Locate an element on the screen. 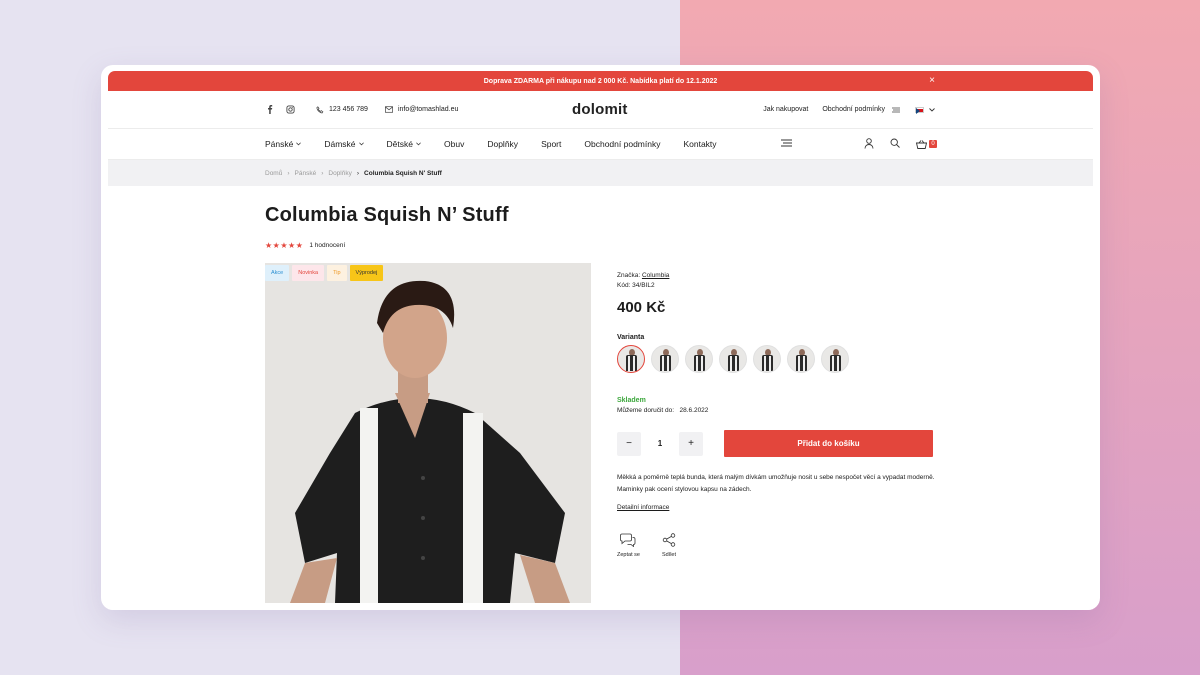 Image resolution: width=1200 pixels, height=675 pixels. phone-contact: 123 456 789 is located at coordinates (341, 110).